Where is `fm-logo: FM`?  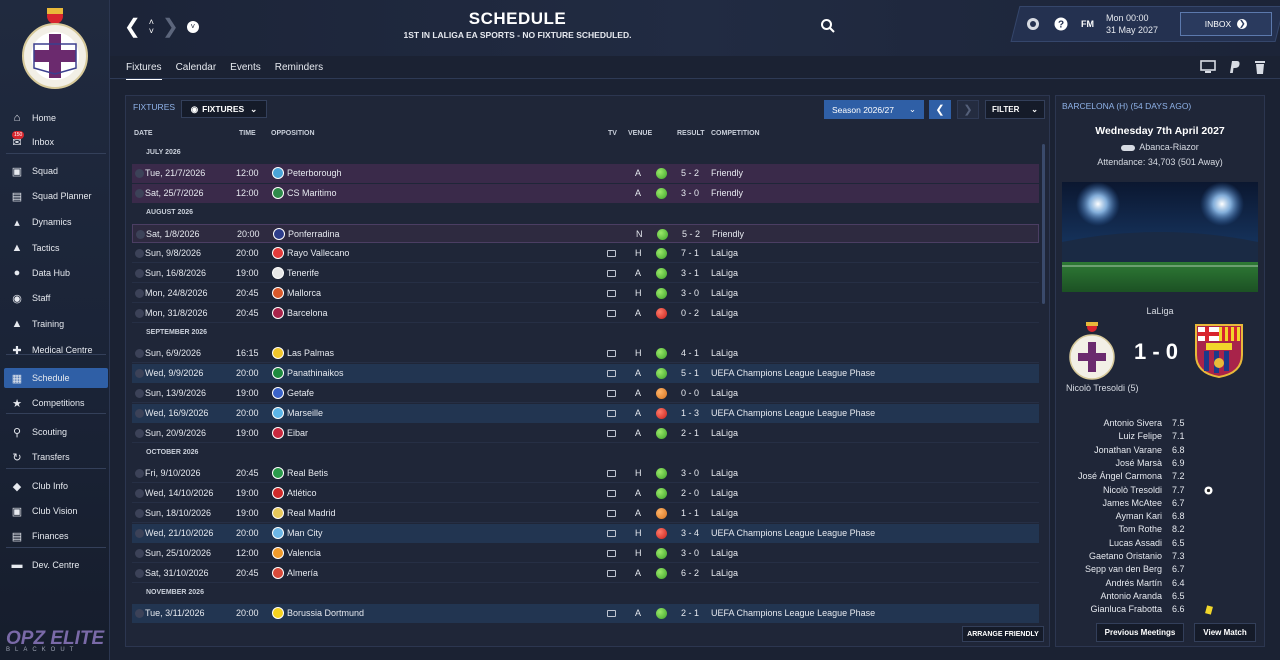
fm-logo: FM is located at coordinates (1087, 24).